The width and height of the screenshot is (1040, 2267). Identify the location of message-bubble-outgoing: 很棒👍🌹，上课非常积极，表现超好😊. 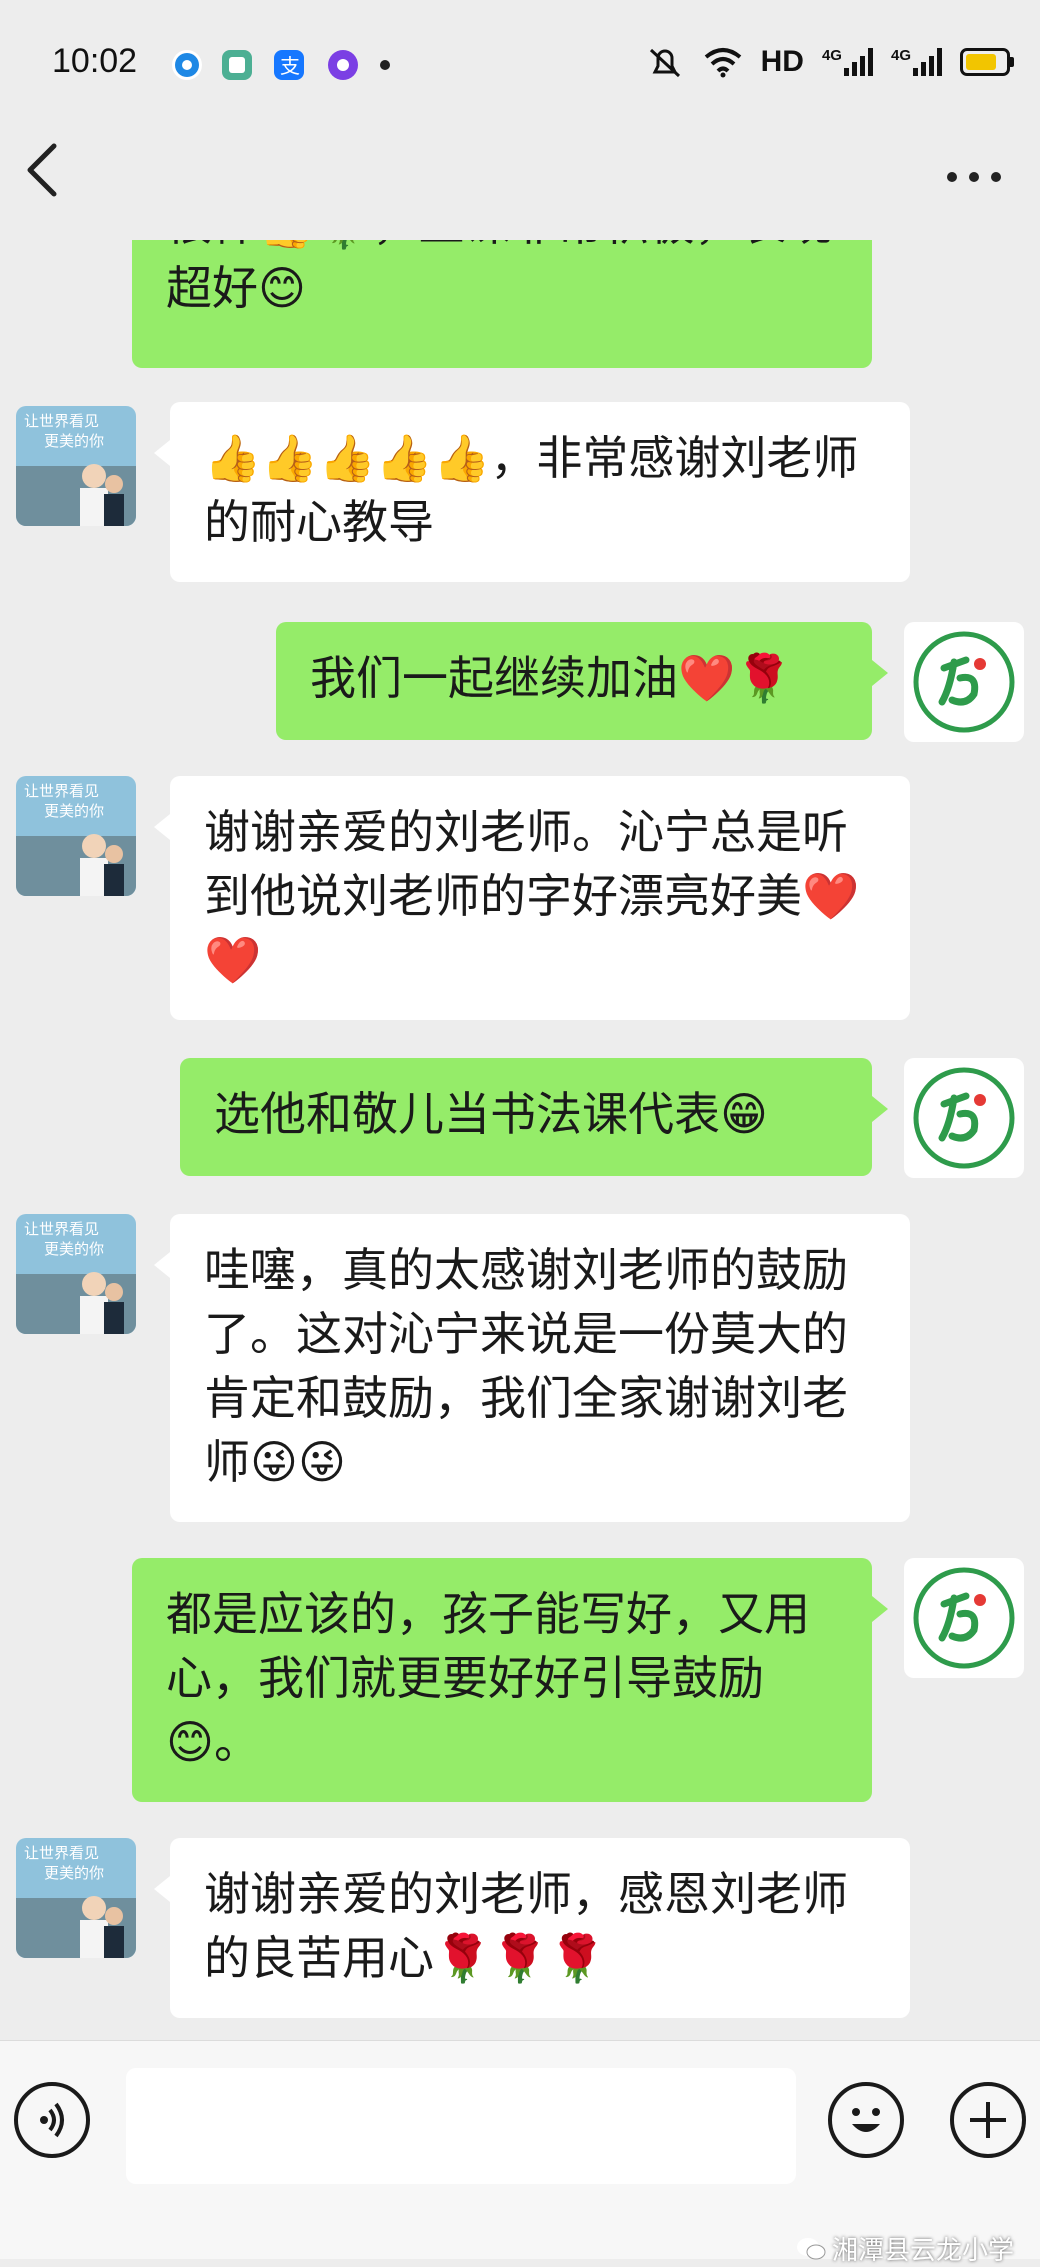
(502, 304).